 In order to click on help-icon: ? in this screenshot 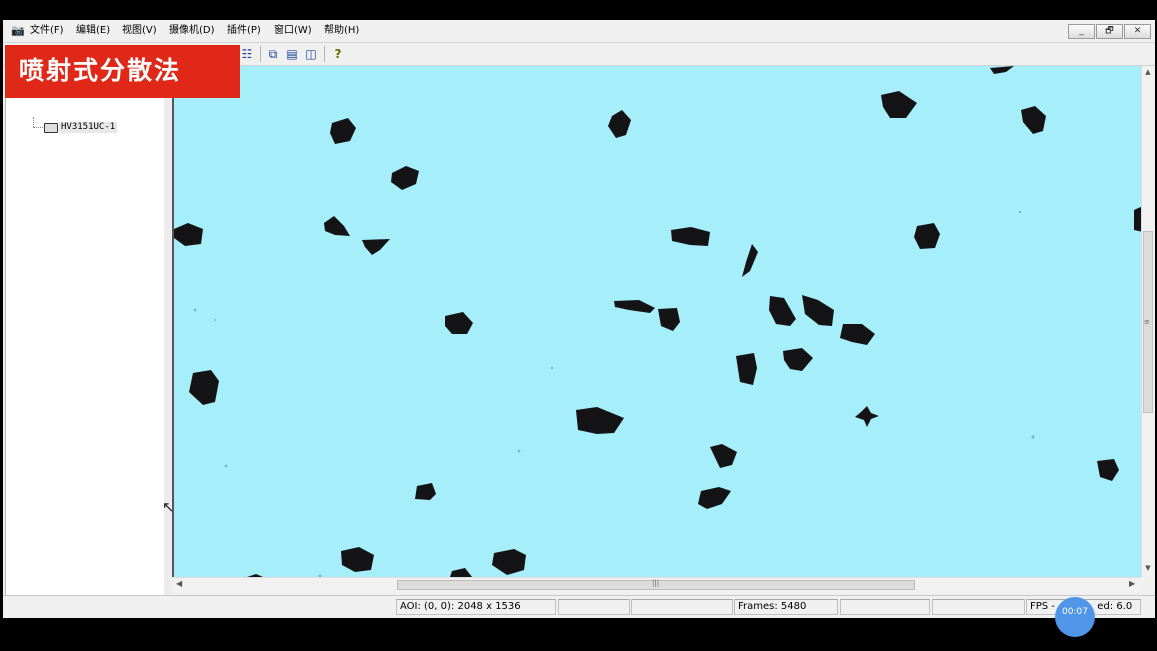, I will do `click(338, 54)`.